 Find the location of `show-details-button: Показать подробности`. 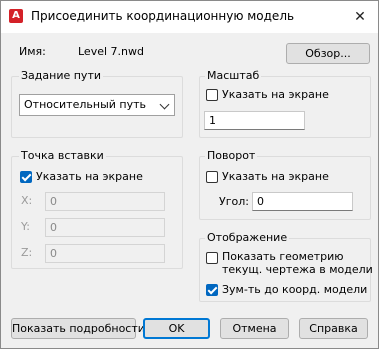

show-details-button: Показать подробности is located at coordinates (78, 328).